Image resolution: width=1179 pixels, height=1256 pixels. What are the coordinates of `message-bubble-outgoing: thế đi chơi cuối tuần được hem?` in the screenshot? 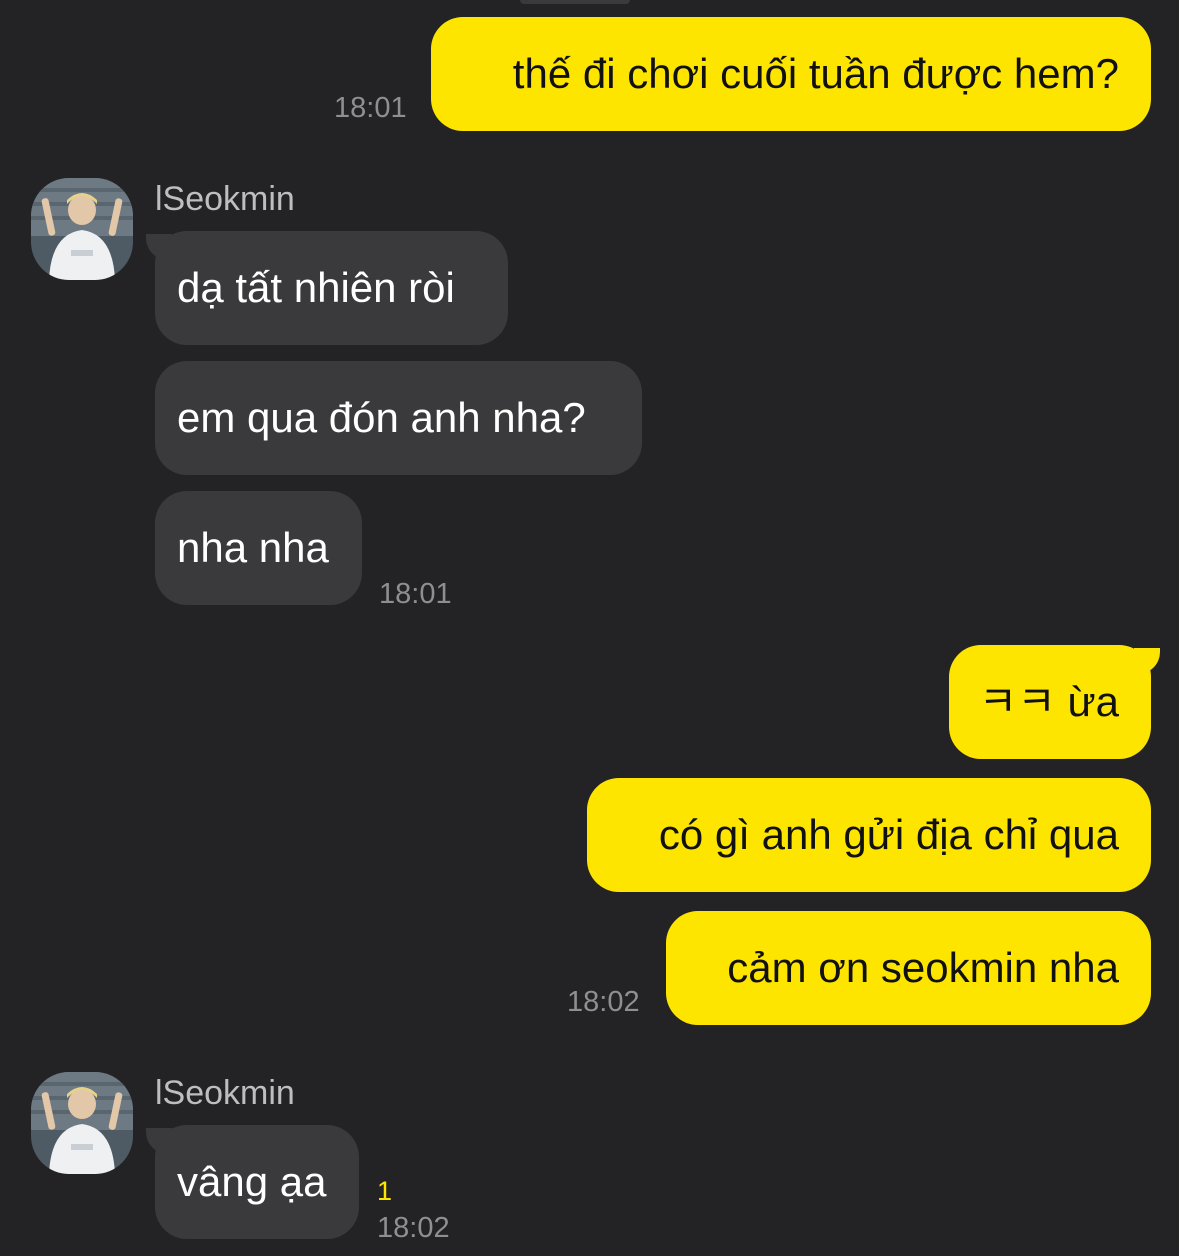 It's located at (791, 74).